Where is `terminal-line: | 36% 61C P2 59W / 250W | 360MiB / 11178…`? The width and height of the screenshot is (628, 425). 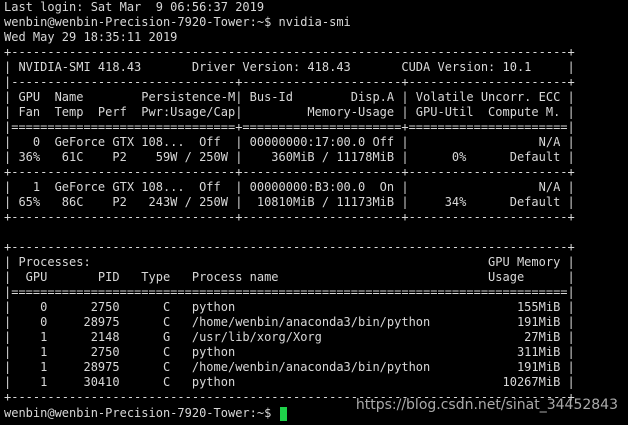 terminal-line: | 36% 61C P2 59W / 250W | 360MiB / 11178… is located at coordinates (289, 157).